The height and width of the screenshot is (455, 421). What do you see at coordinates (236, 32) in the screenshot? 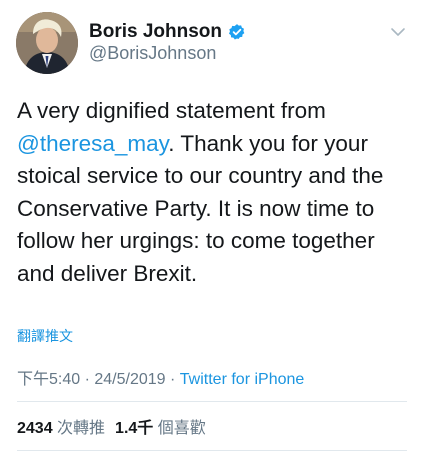
I see `verified-badge-icon` at bounding box center [236, 32].